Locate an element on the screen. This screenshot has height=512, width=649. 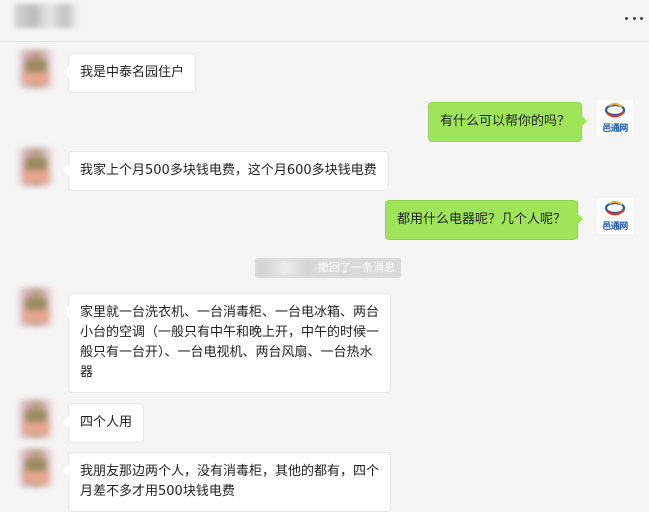
chat-header is located at coordinates (324, 21).